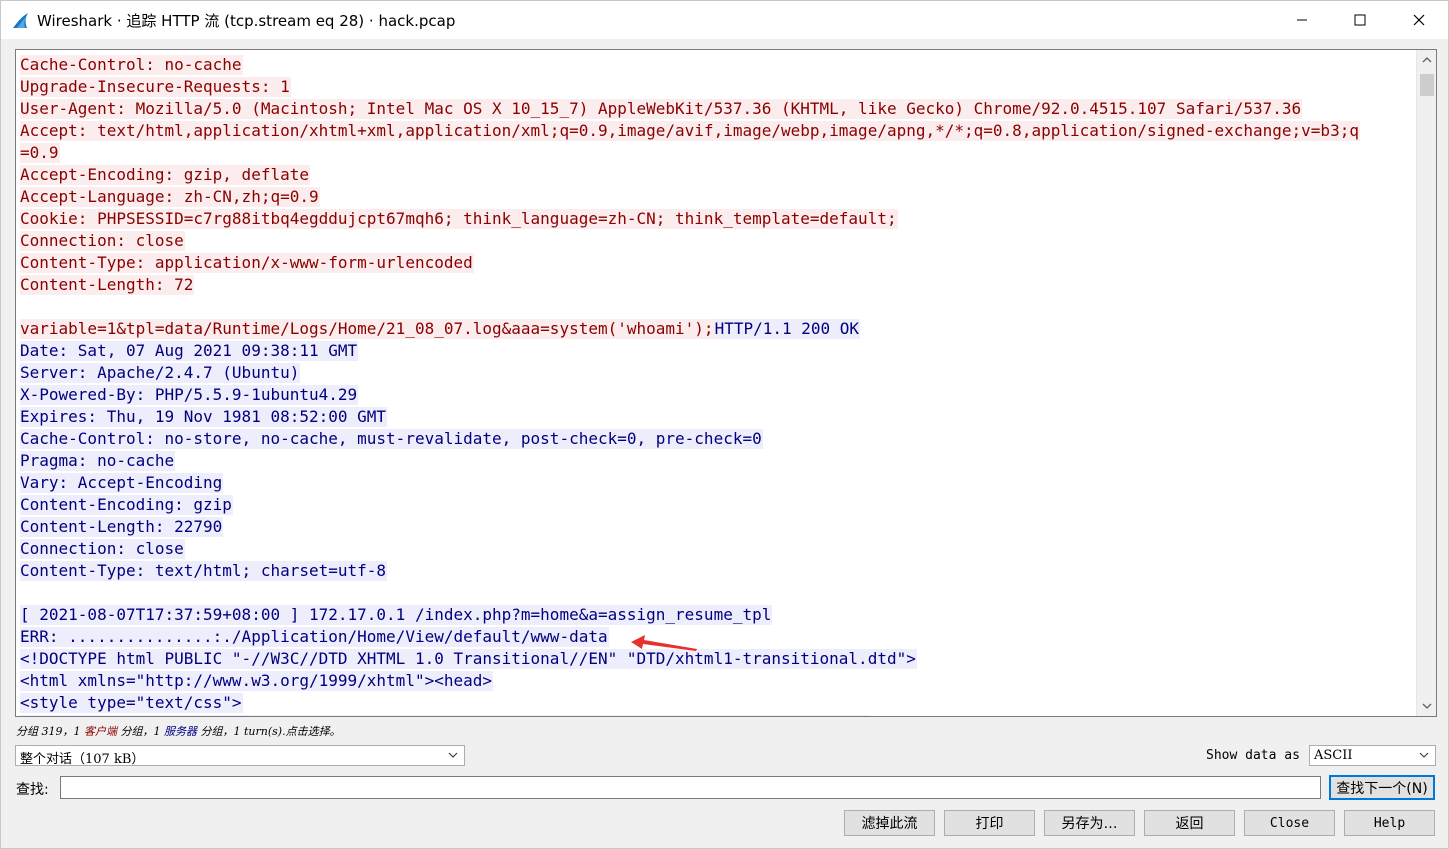 The height and width of the screenshot is (849, 1449). I want to click on summary-part-2: 分组，1, so click(140, 731).